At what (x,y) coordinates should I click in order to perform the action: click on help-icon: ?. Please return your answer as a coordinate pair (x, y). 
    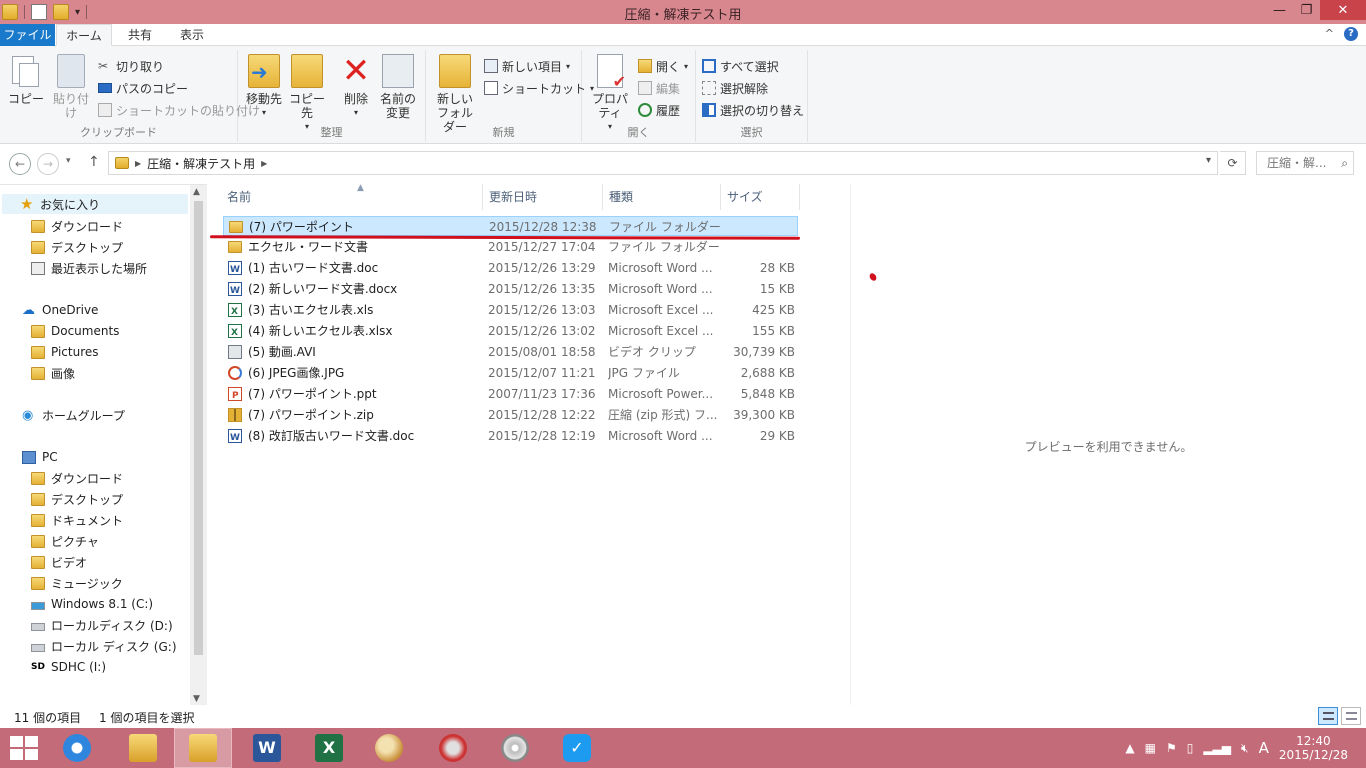
    Looking at the image, I should click on (1351, 34).